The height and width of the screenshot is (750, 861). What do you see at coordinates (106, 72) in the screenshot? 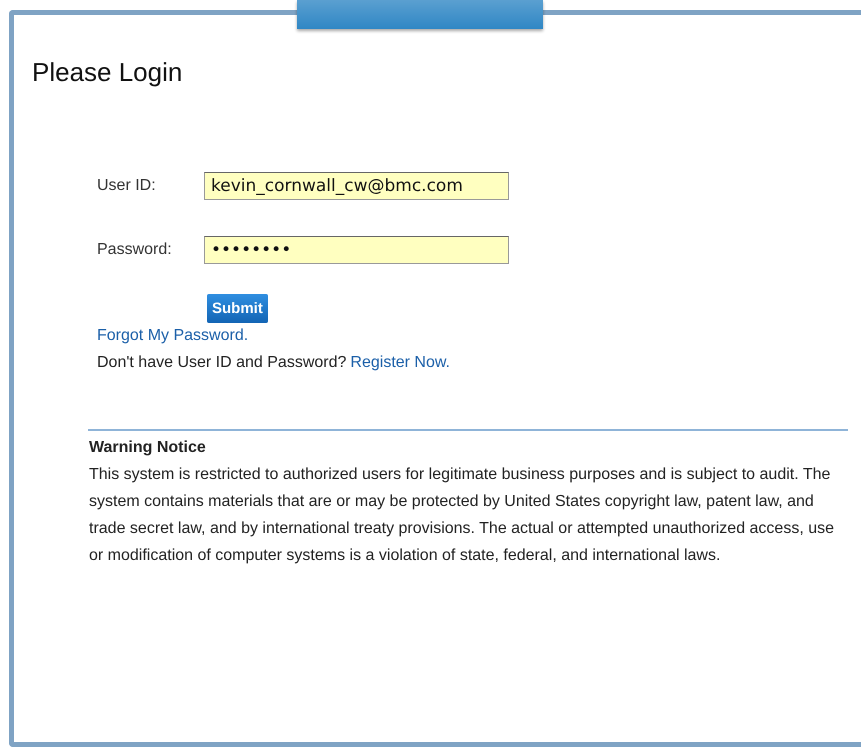
I see `page-title: Please Login` at bounding box center [106, 72].